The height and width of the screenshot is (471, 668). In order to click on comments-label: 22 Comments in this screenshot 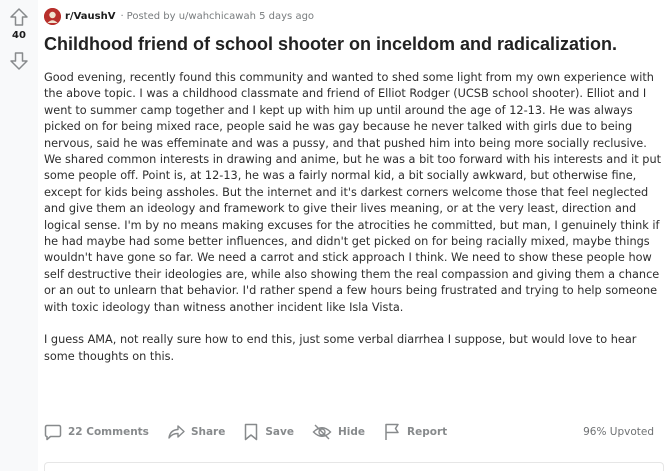, I will do `click(108, 432)`.